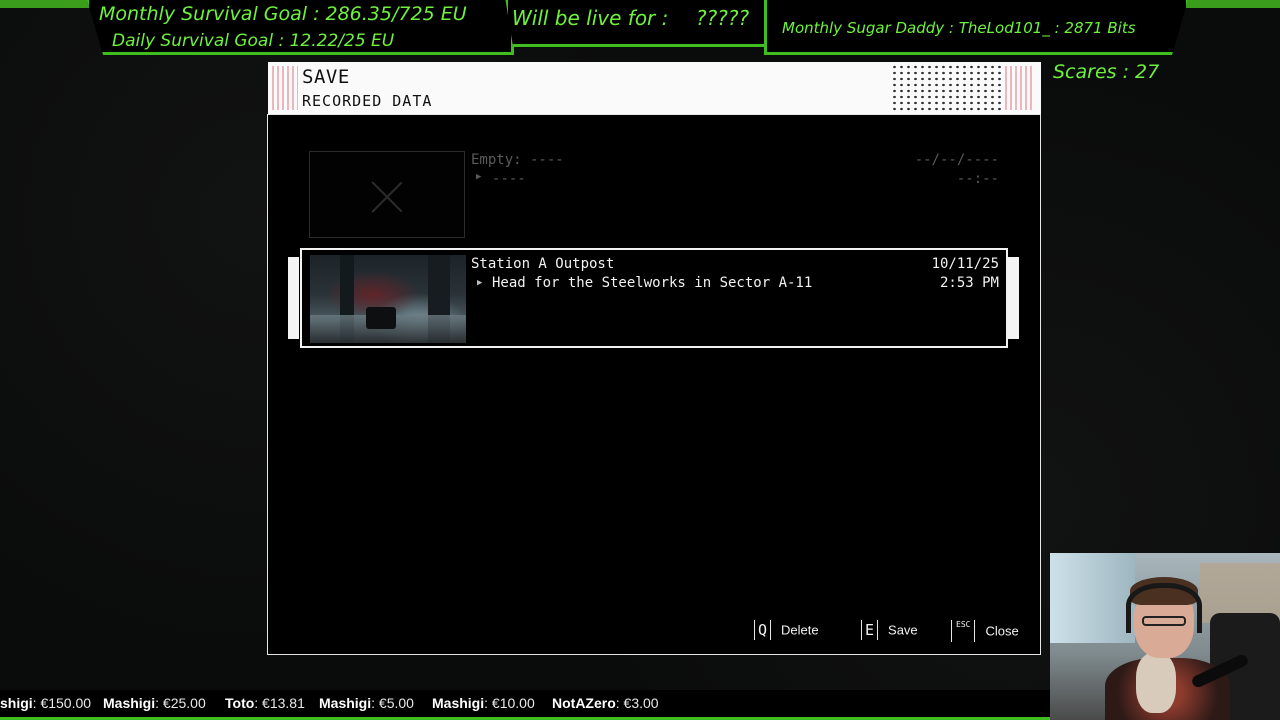  What do you see at coordinates (283, 14) in the screenshot?
I see `monthly-goal-text: Monthly Survival Goal : 286.35/725 EU` at bounding box center [283, 14].